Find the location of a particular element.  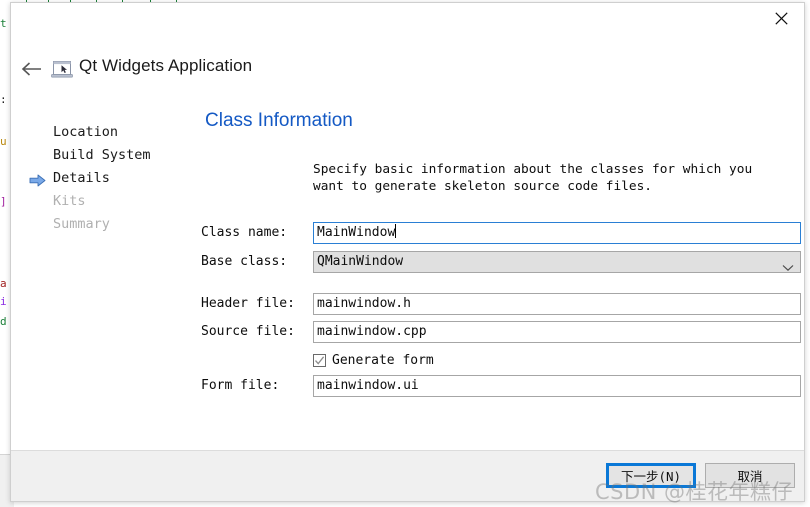

code-fragment: ] is located at coordinates (3, 201).